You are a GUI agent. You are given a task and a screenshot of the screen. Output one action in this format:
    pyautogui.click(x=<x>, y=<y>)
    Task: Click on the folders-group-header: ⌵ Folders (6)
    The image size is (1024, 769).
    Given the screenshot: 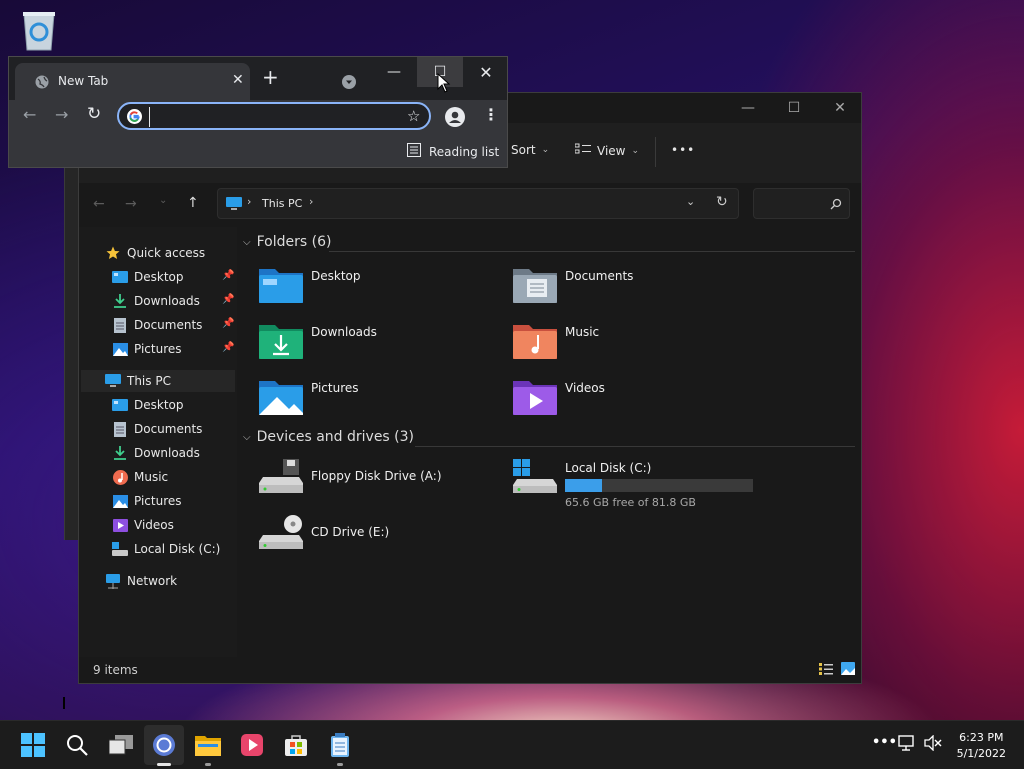 What is the action you would take?
    pyautogui.click(x=287, y=242)
    